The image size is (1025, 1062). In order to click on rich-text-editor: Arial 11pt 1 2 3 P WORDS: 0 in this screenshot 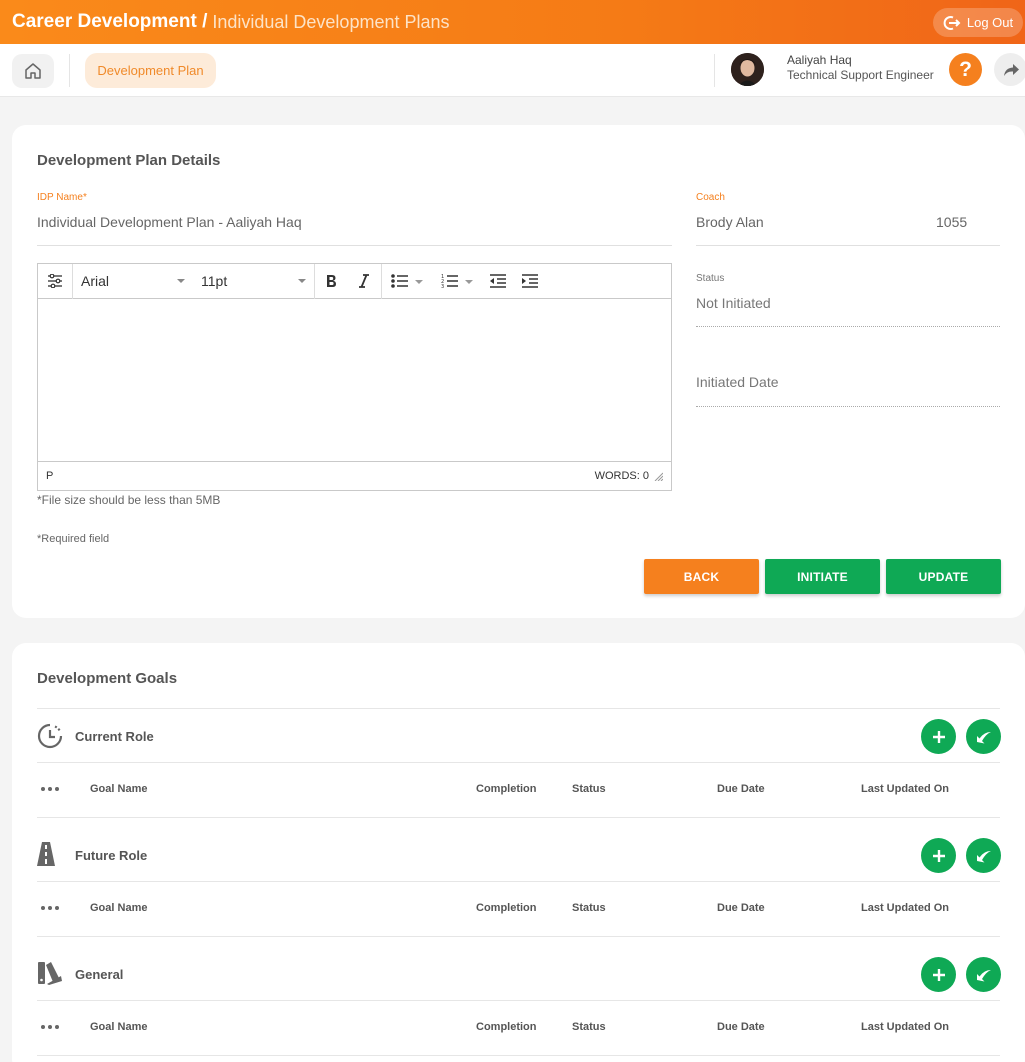, I will do `click(354, 377)`.